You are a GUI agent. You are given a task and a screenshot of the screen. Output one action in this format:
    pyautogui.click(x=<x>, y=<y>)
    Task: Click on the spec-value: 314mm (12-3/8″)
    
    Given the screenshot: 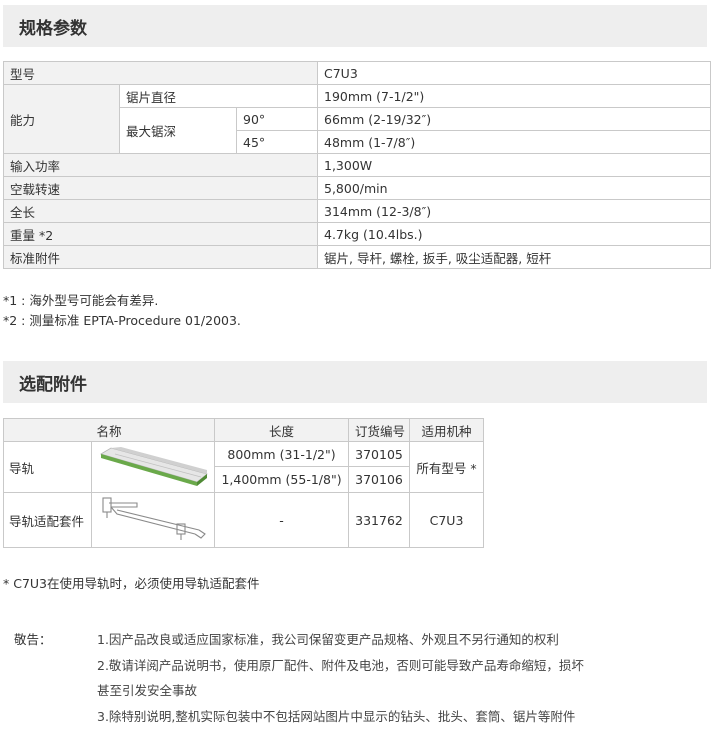 What is the action you would take?
    pyautogui.click(x=514, y=211)
    